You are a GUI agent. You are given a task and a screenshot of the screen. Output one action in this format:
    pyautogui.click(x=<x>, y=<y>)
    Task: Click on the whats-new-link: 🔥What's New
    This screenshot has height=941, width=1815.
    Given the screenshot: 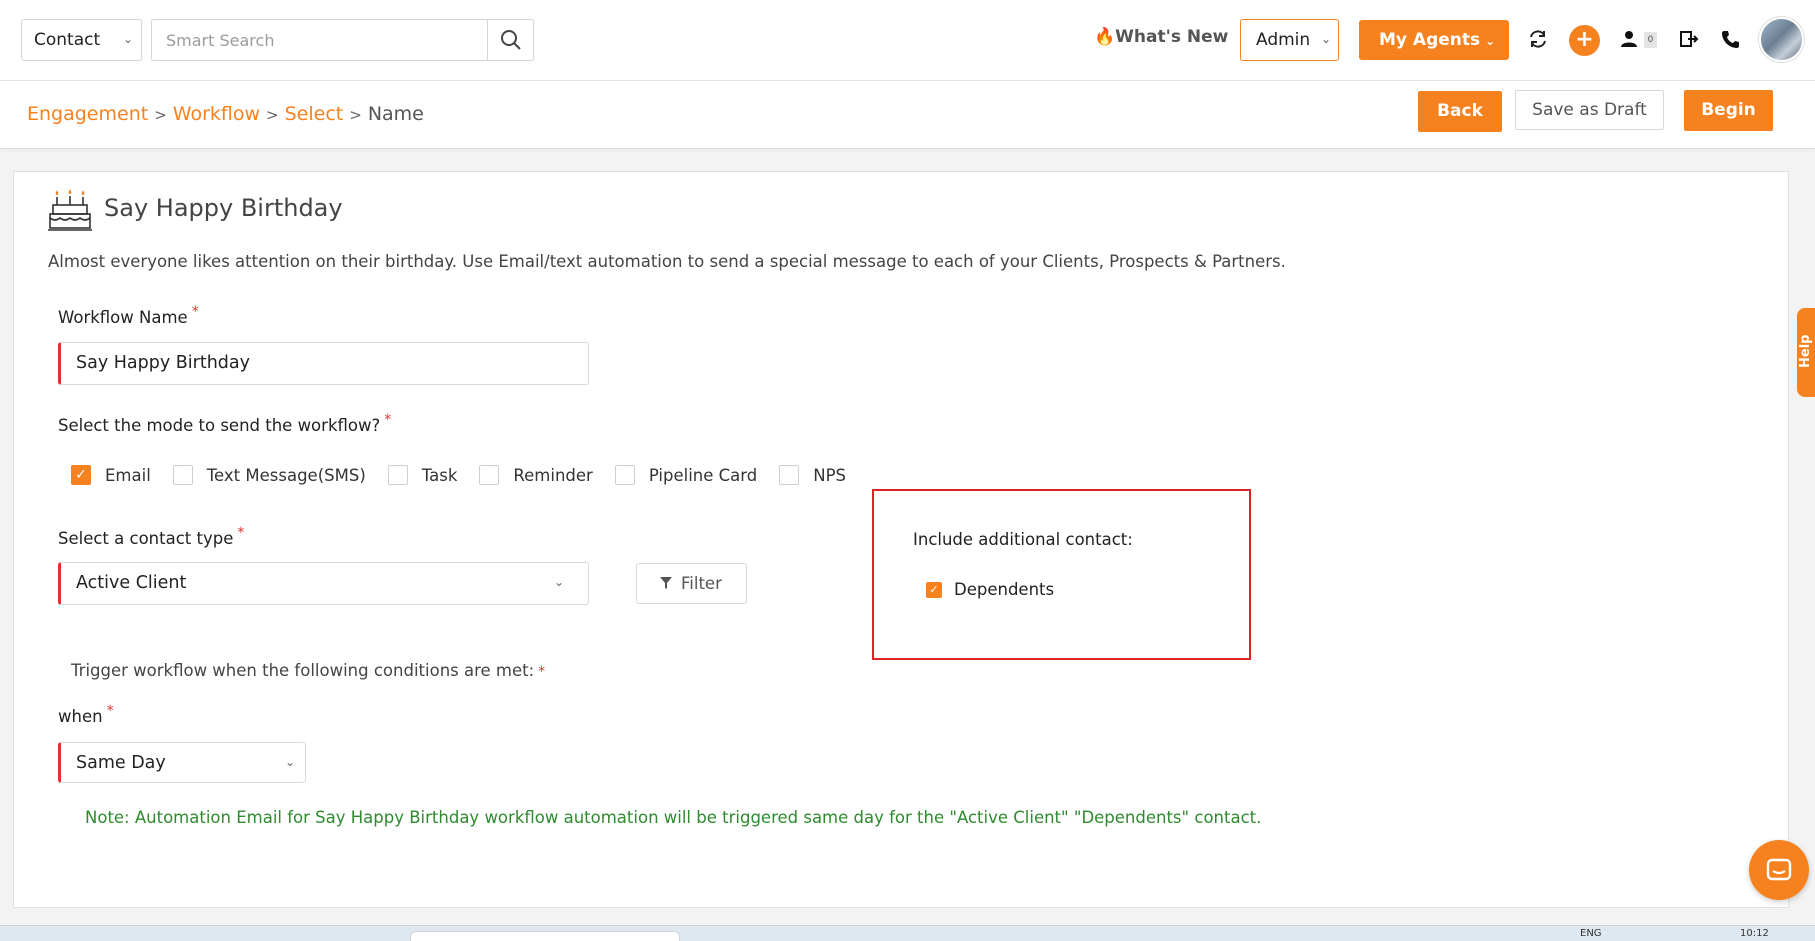 What is the action you would take?
    pyautogui.click(x=1161, y=37)
    